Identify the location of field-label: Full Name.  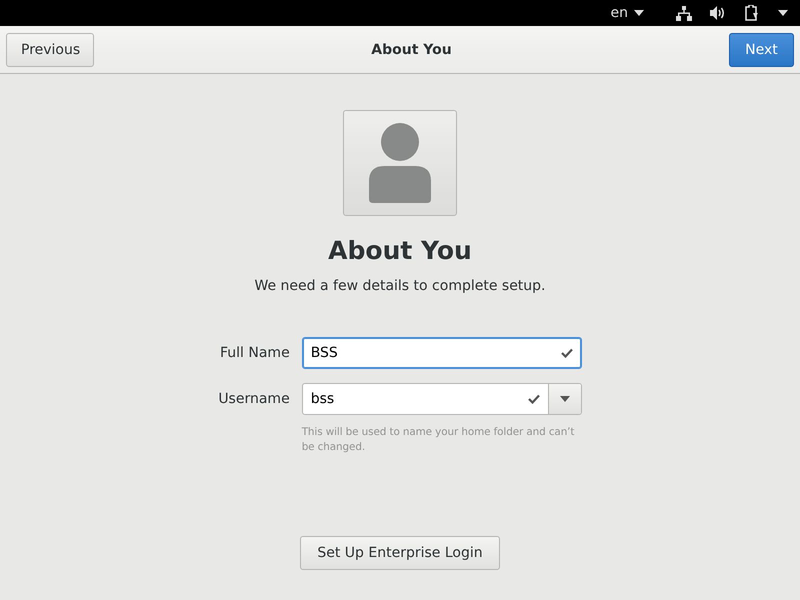
(254, 353).